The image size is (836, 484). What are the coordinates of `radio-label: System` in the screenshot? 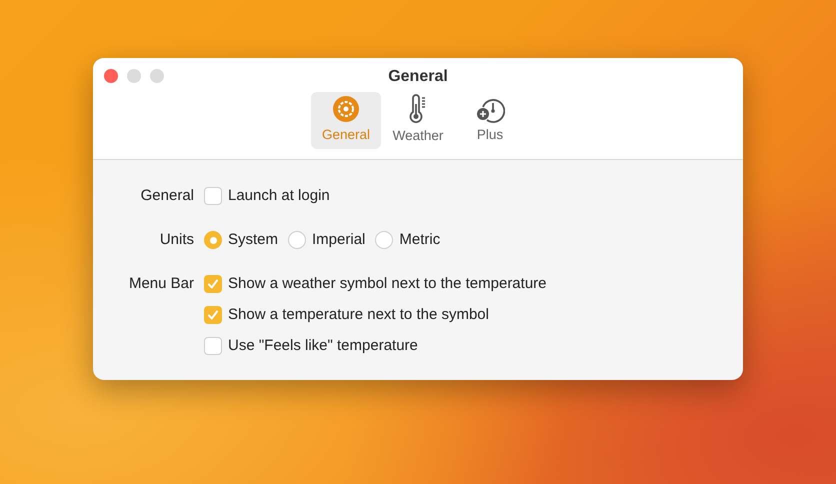 It's located at (253, 240).